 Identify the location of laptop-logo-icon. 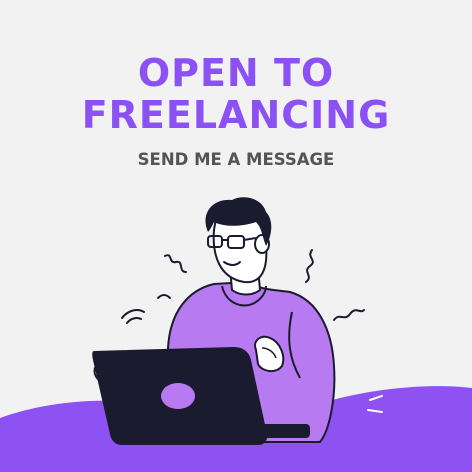
(178, 396).